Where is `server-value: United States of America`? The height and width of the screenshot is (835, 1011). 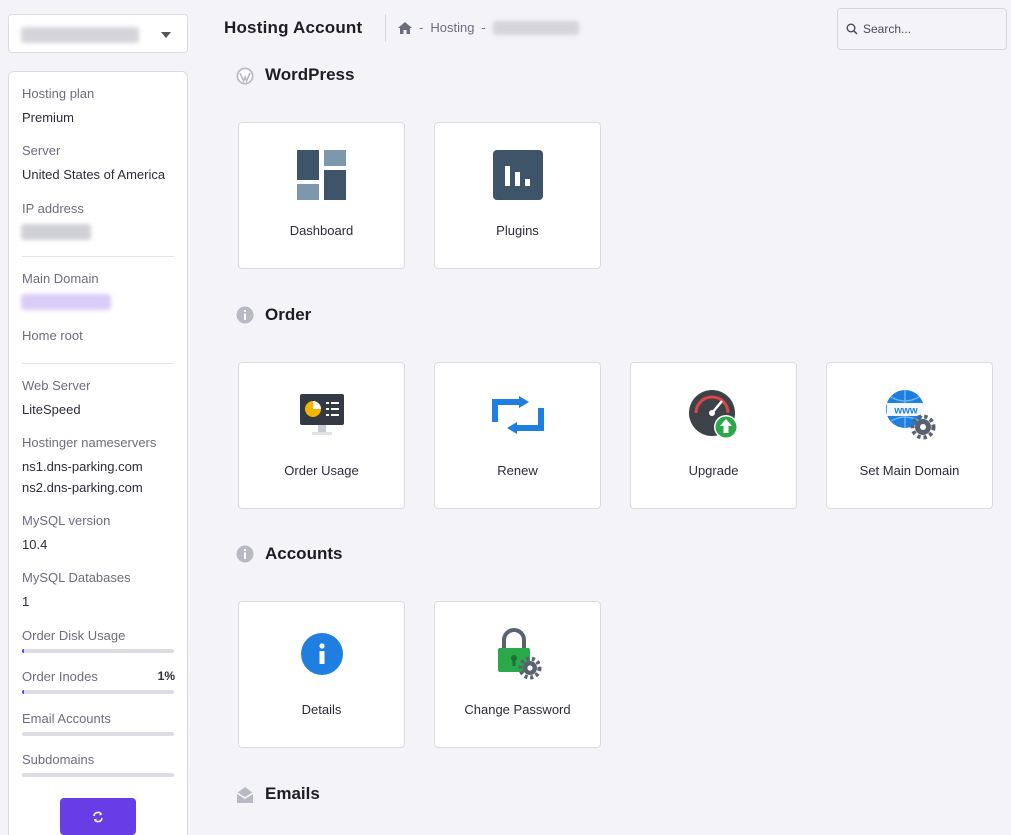
server-value: United States of America is located at coordinates (94, 174).